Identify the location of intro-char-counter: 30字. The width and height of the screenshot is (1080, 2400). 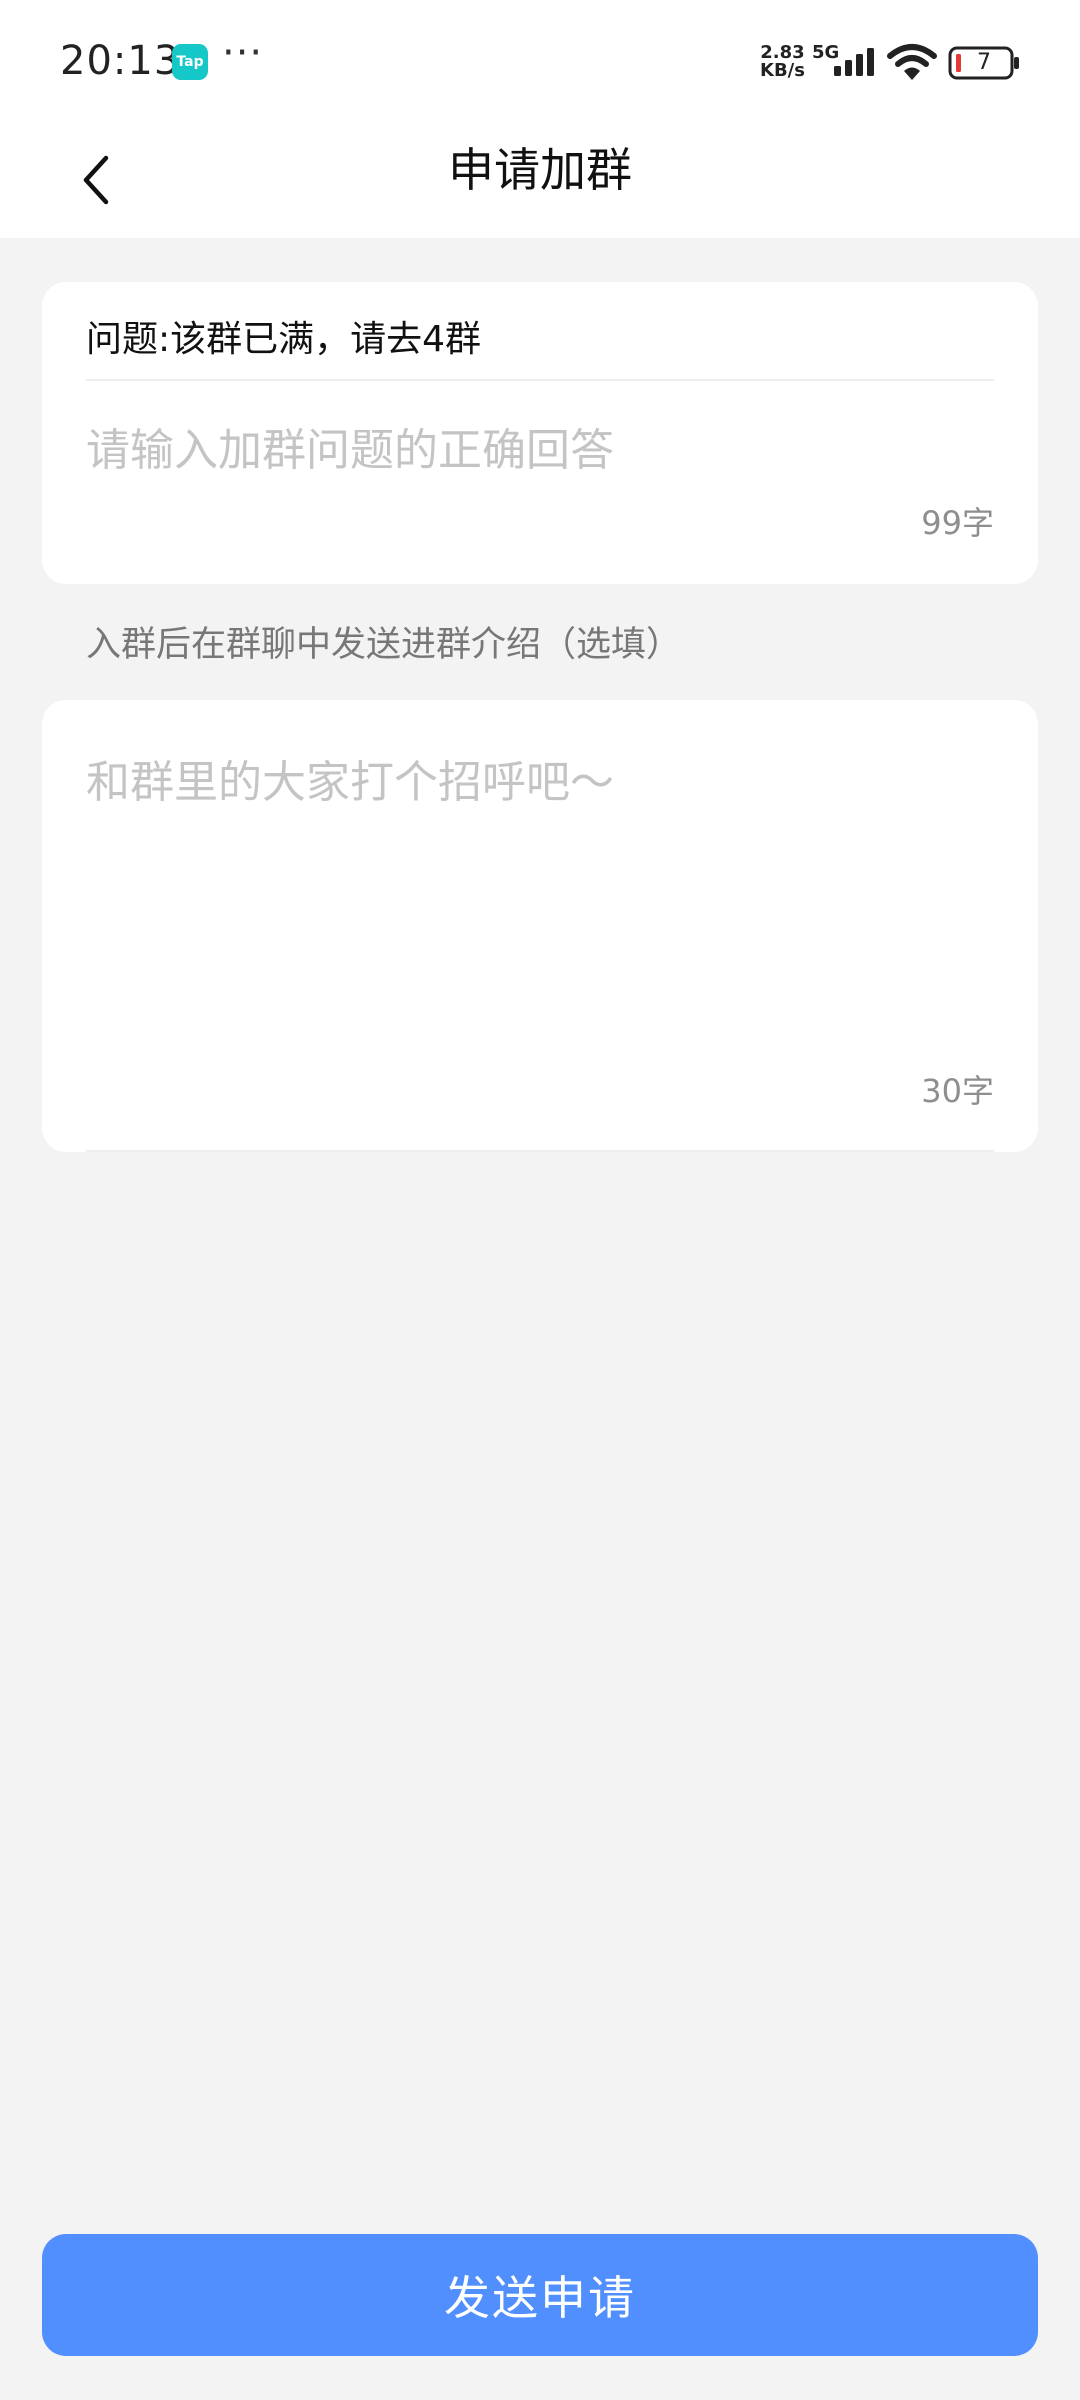
(957, 1091).